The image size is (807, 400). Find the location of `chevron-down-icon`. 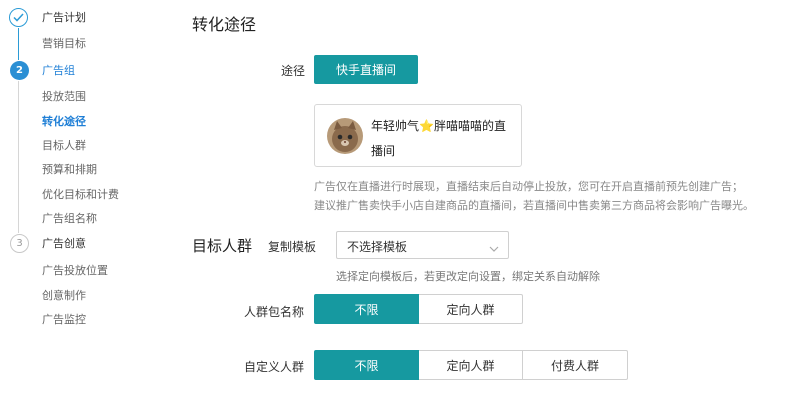

chevron-down-icon is located at coordinates (494, 248).